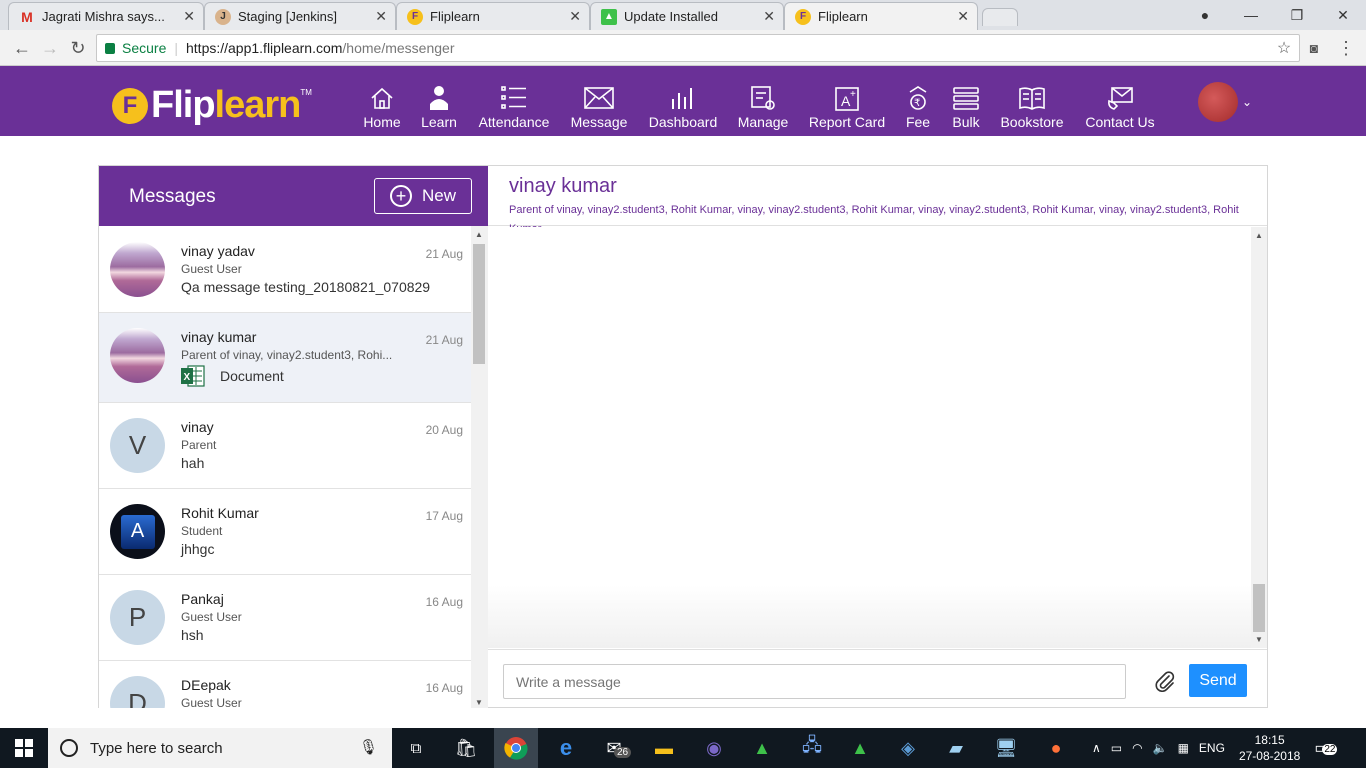  Describe the element at coordinates (285, 446) in the screenshot. I see `conversation-item: V vinay Parent hah 20 Aug` at that location.